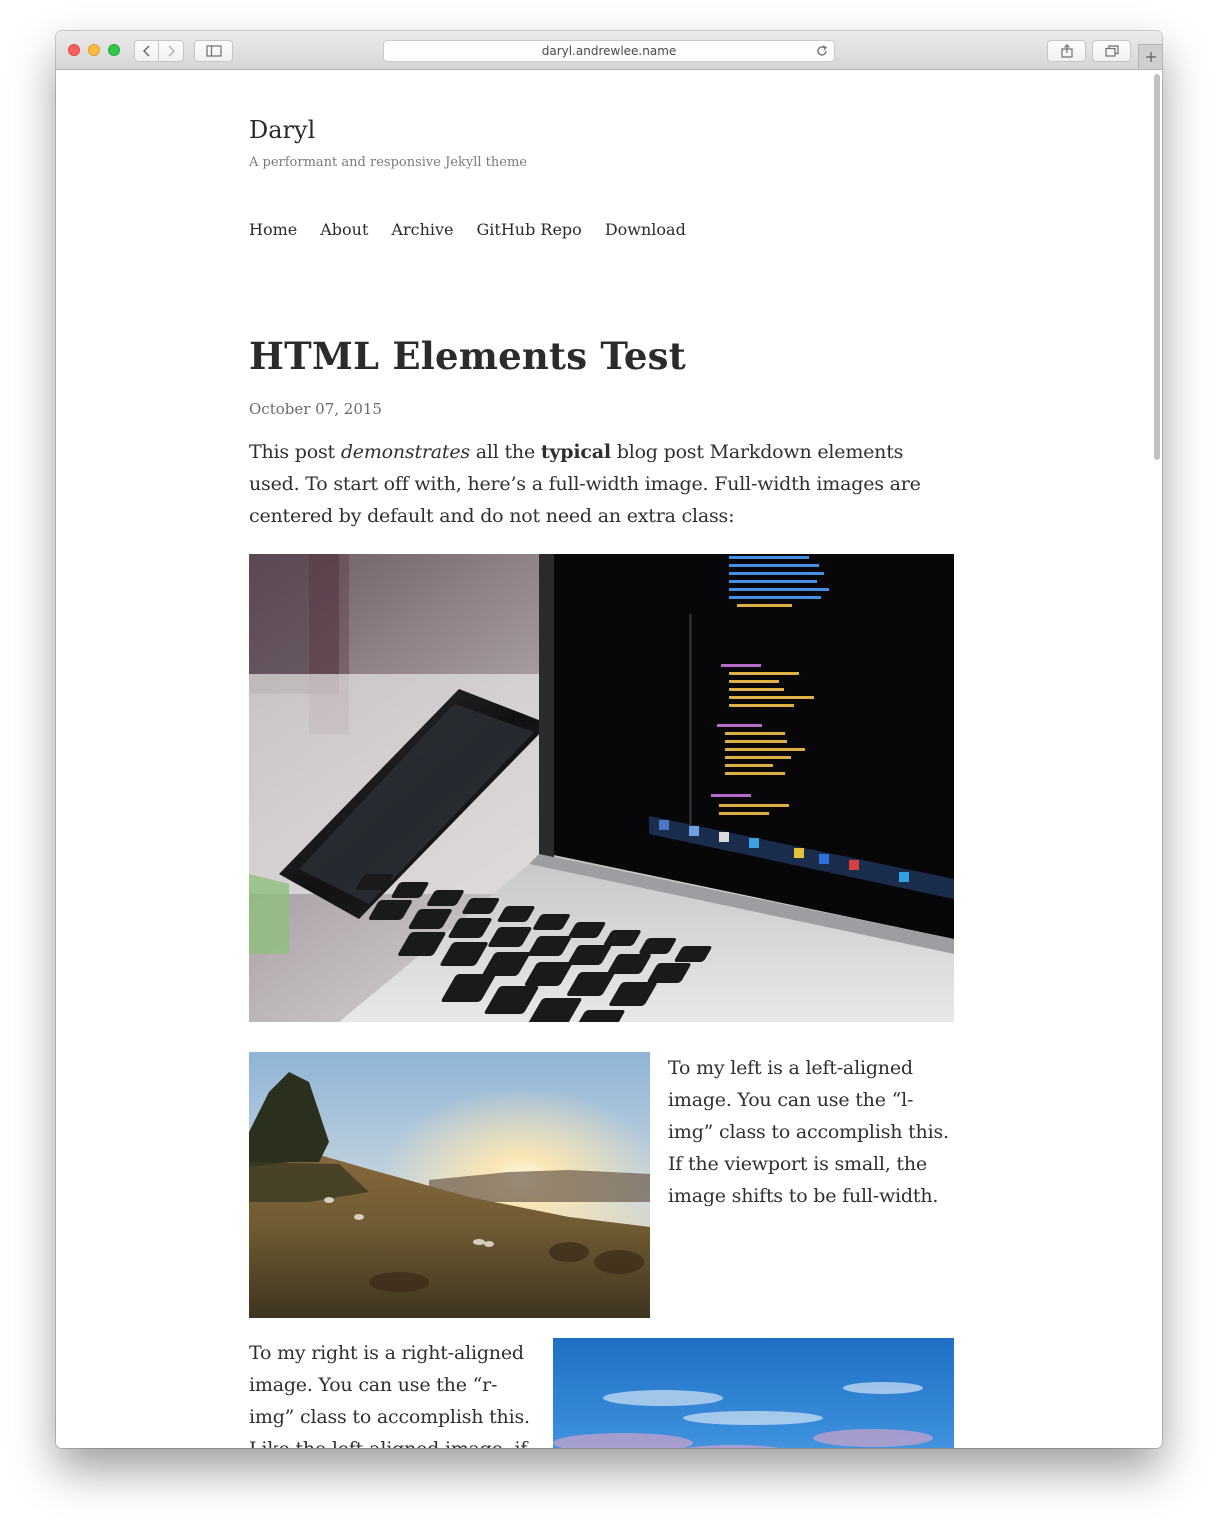 This screenshot has width=1218, height=1529. I want to click on nav-download: Download, so click(645, 229).